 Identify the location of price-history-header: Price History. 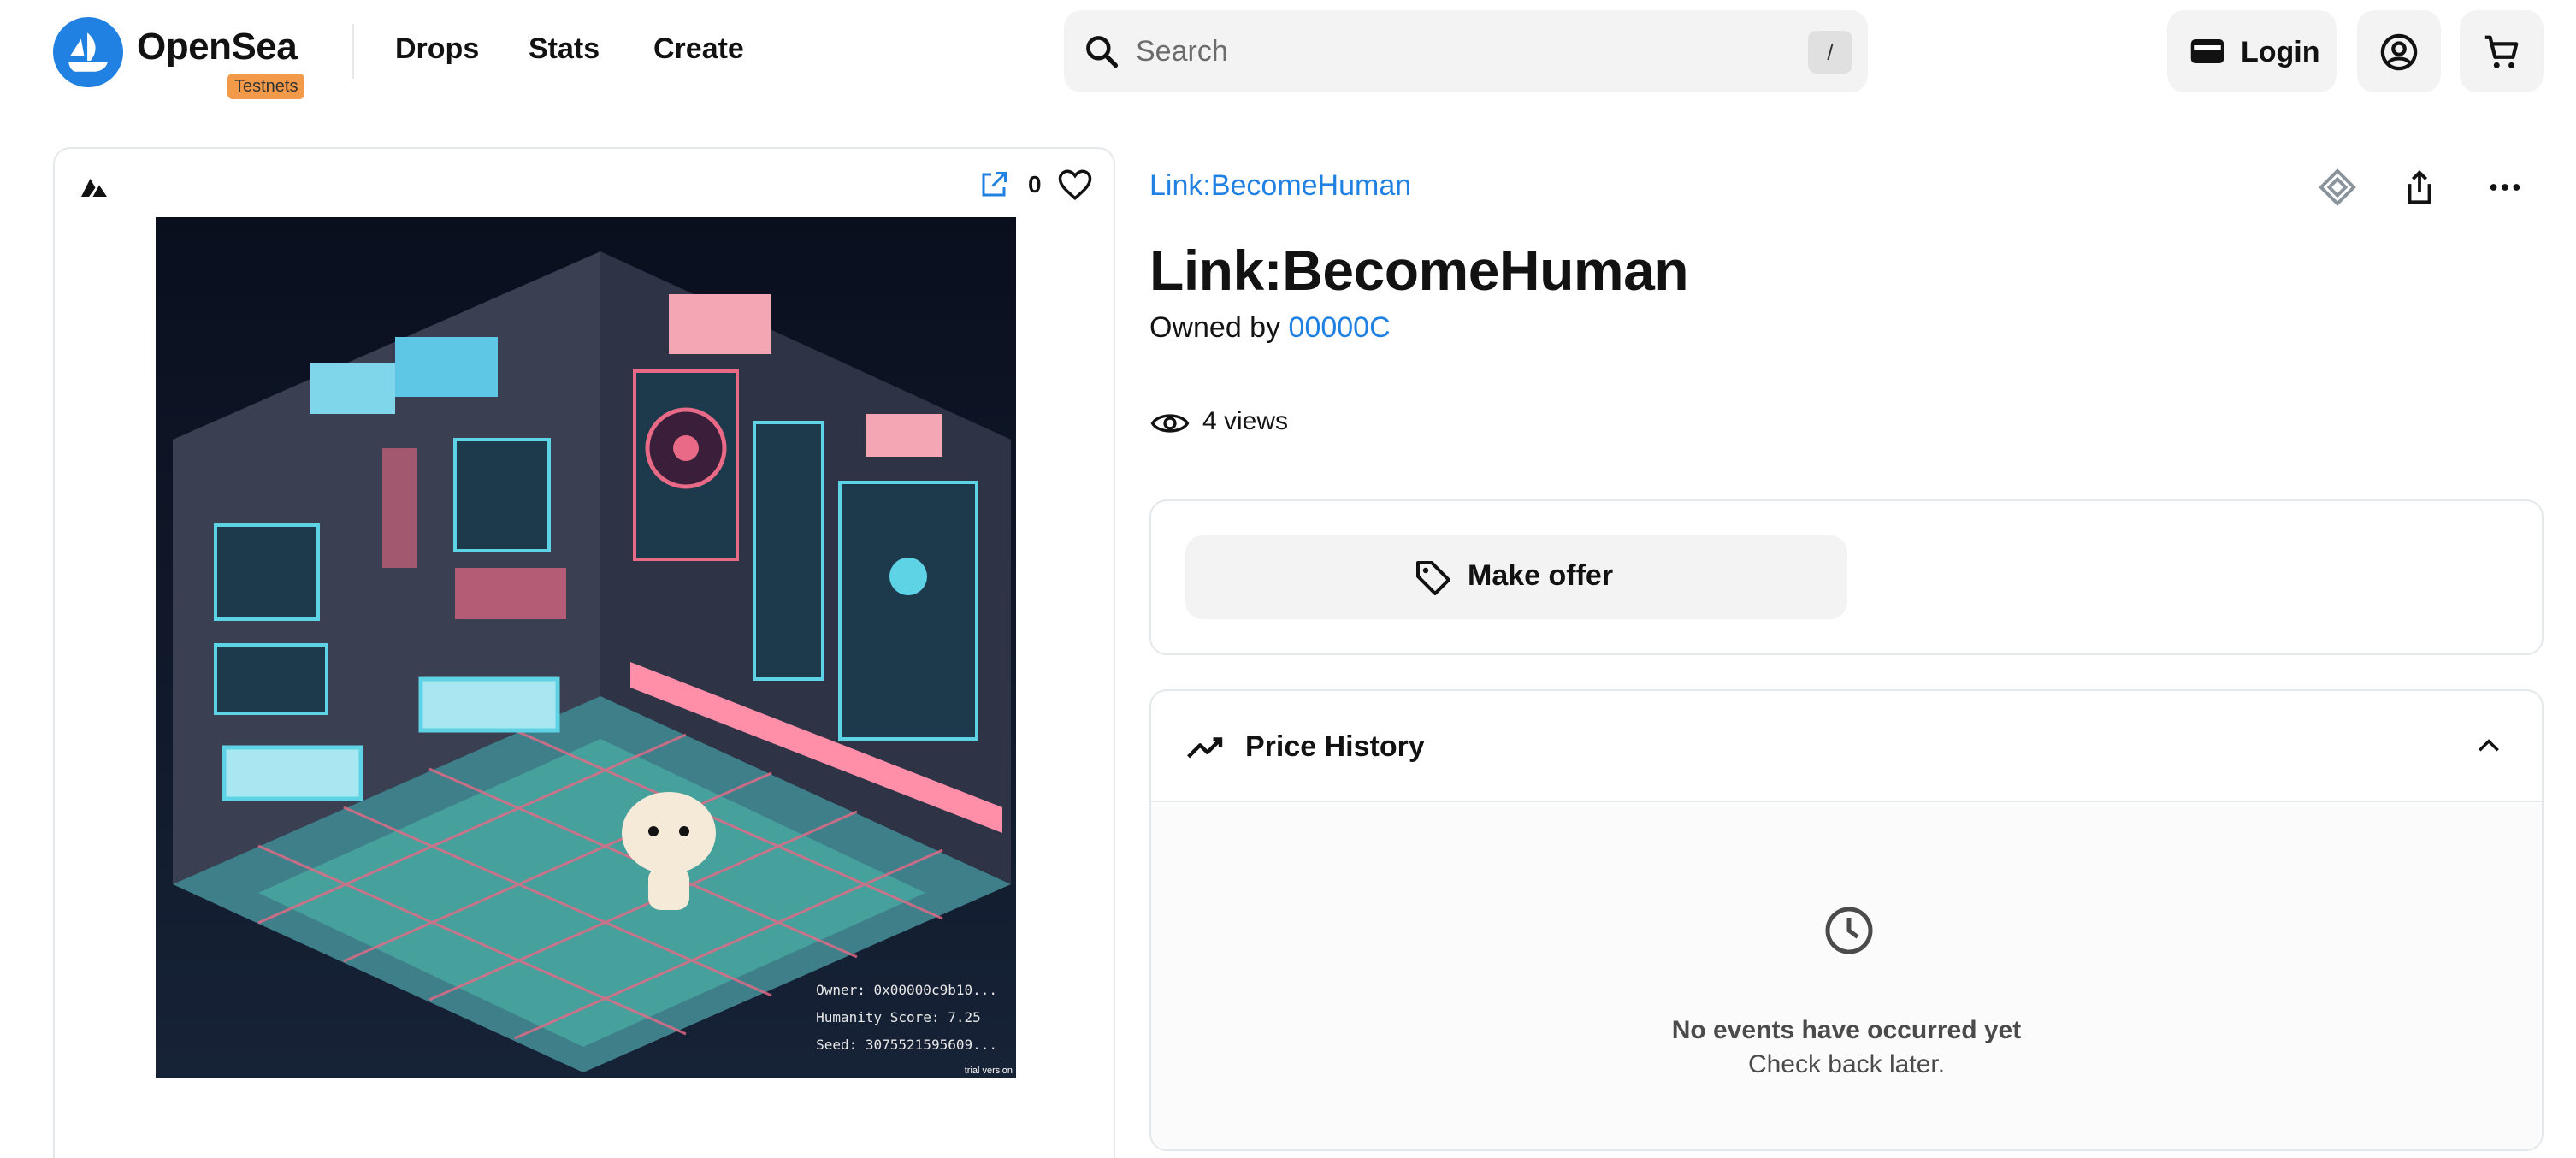
(1846, 746).